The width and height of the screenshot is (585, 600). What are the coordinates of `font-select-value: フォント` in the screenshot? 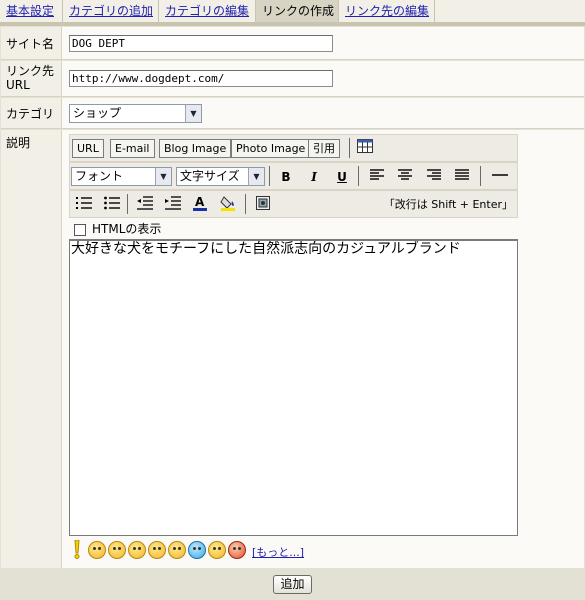 It's located at (99, 176).